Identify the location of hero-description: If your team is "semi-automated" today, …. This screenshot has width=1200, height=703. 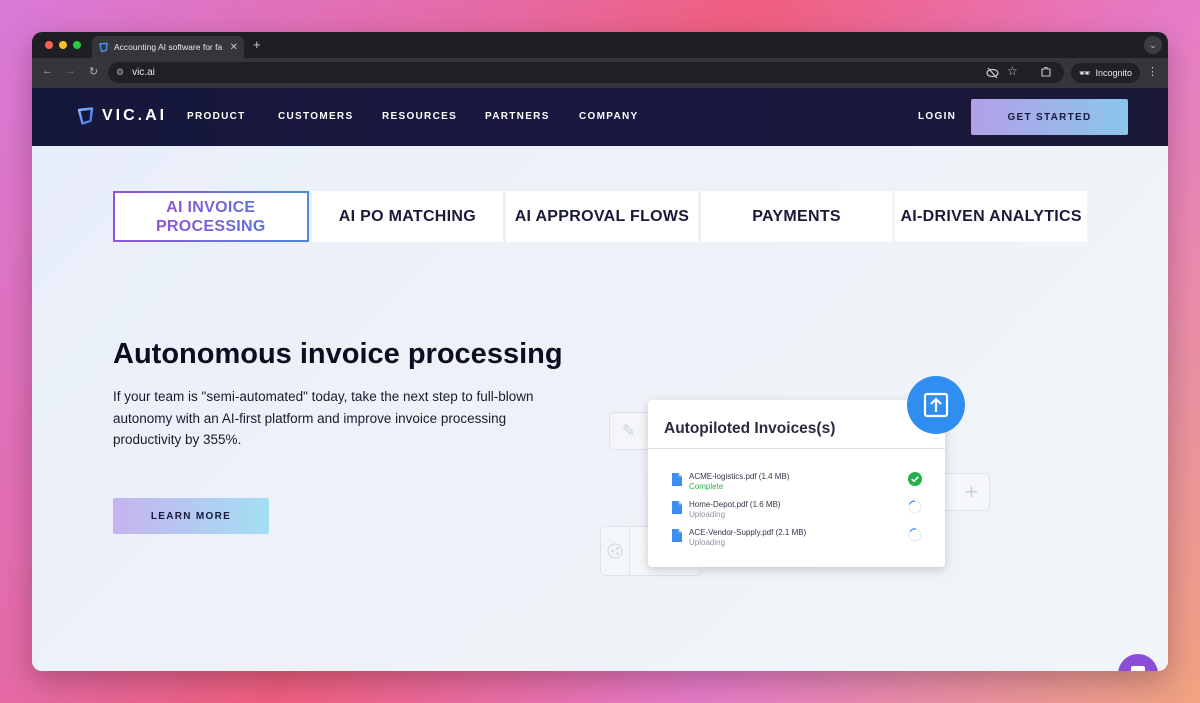
(323, 418).